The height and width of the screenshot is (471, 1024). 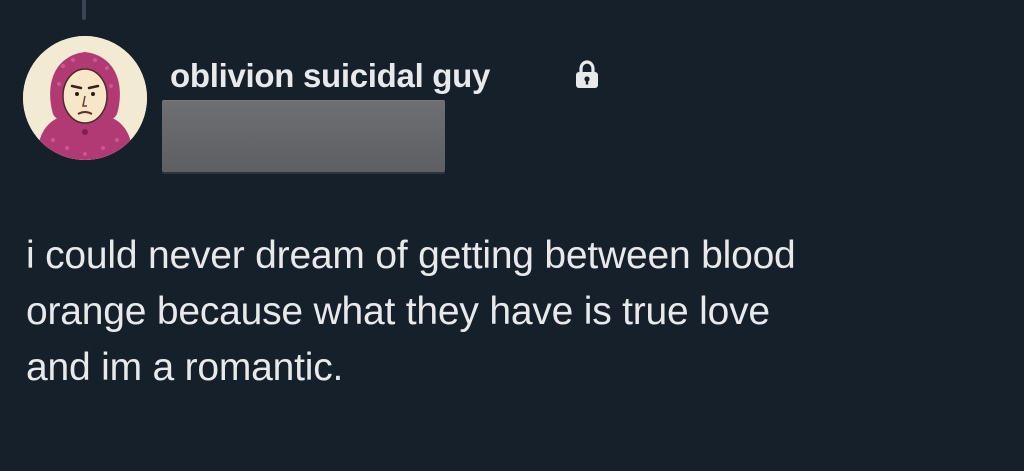 I want to click on avatar, so click(x=85, y=98).